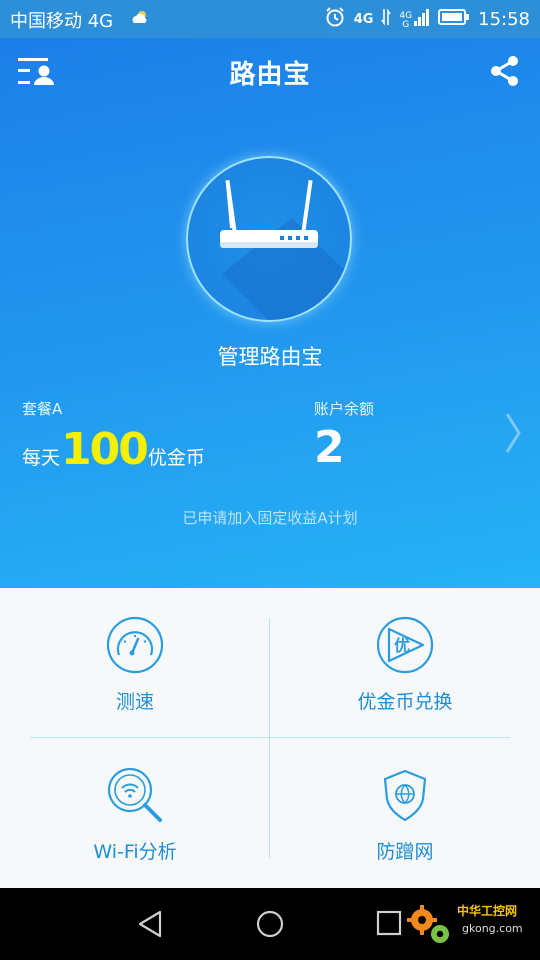 This screenshot has width=540, height=960. I want to click on recent-apps-button, so click(389, 925).